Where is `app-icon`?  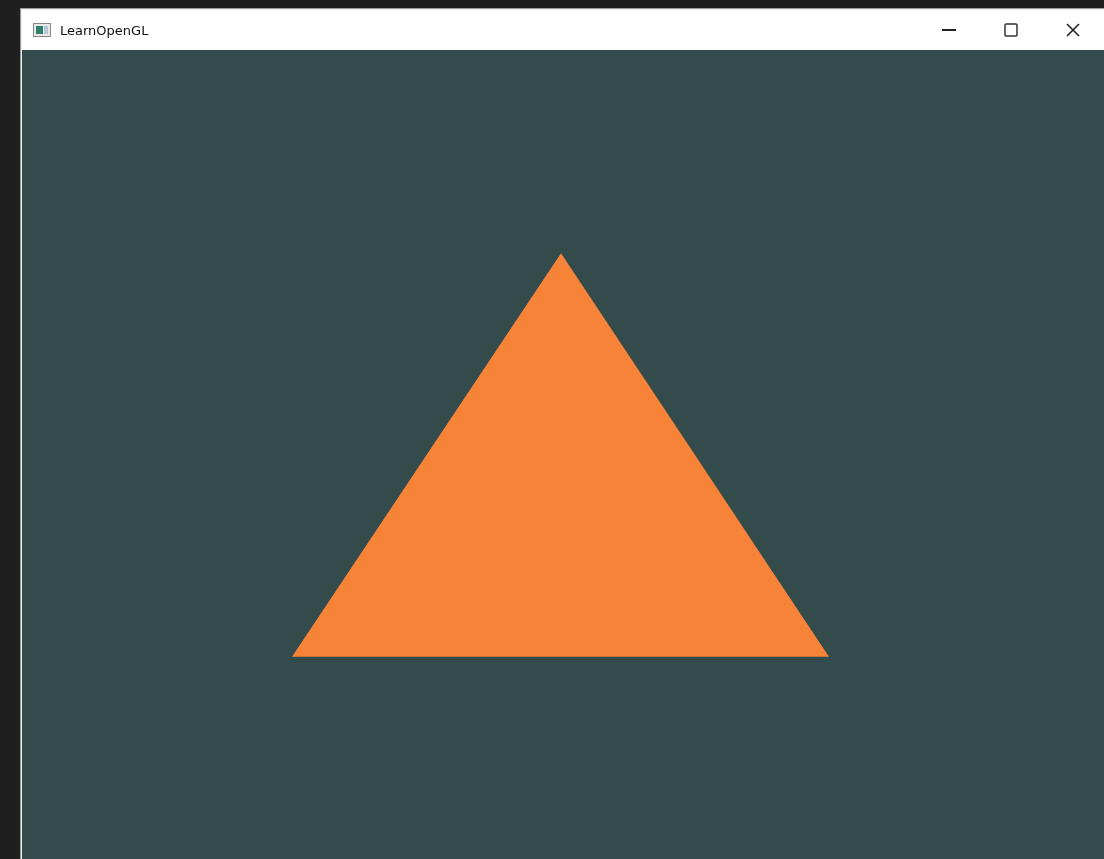 app-icon is located at coordinates (42, 30).